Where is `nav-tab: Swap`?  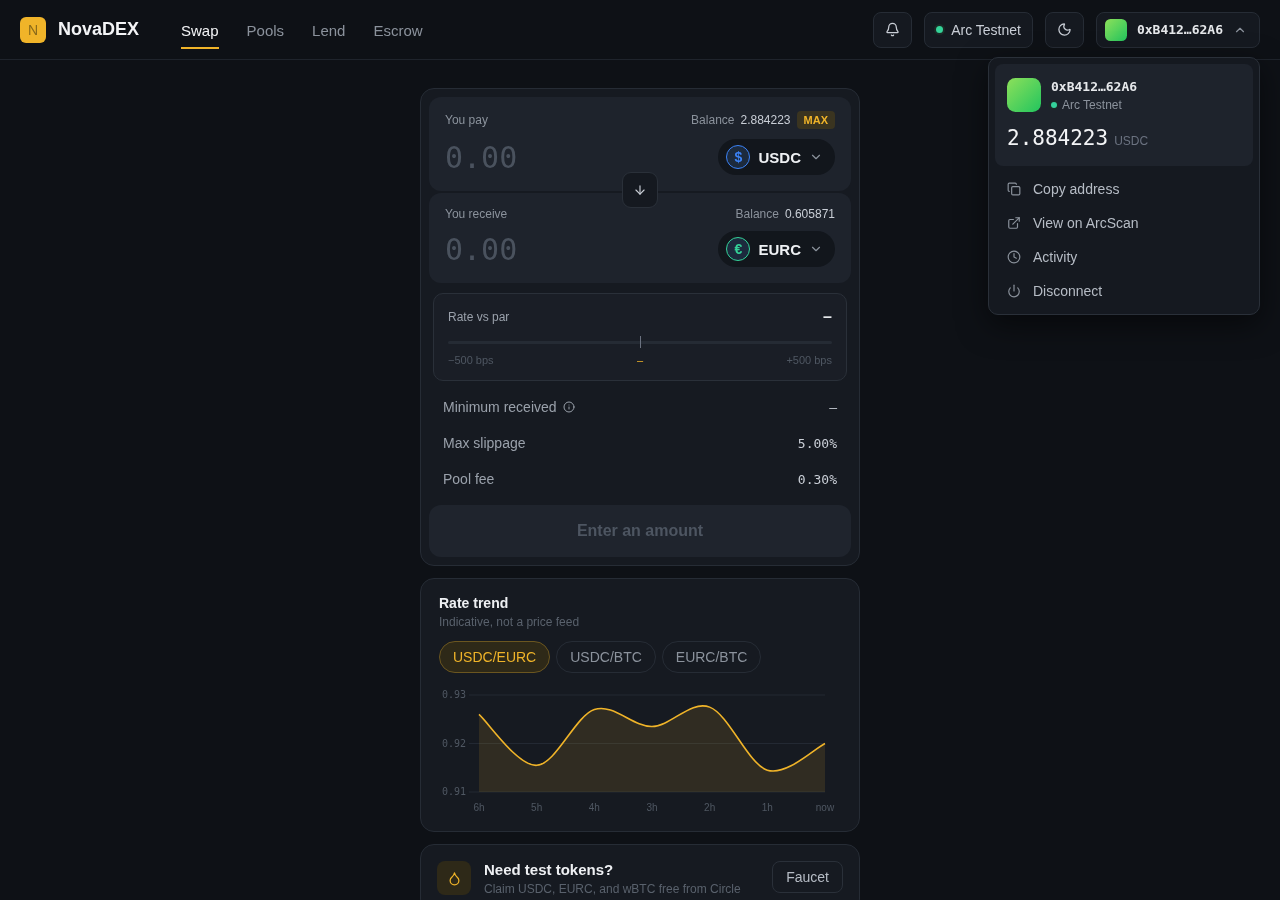
nav-tab: Swap is located at coordinates (200, 31).